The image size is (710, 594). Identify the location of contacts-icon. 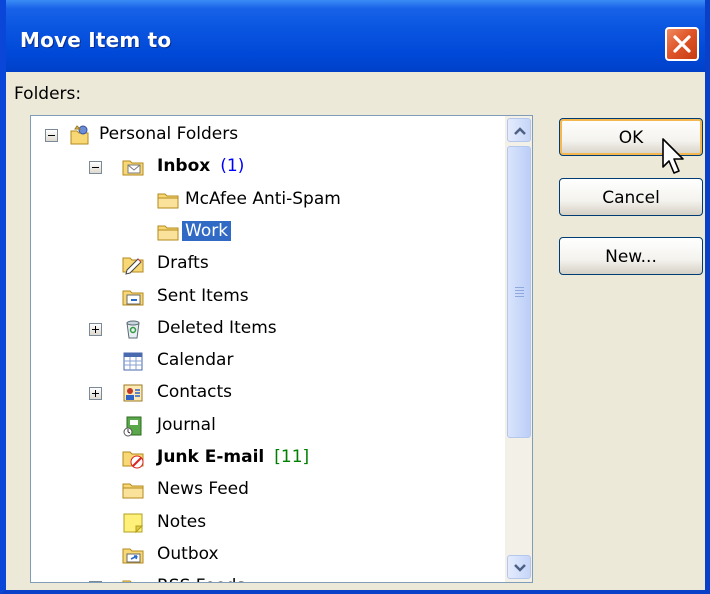
(133, 393).